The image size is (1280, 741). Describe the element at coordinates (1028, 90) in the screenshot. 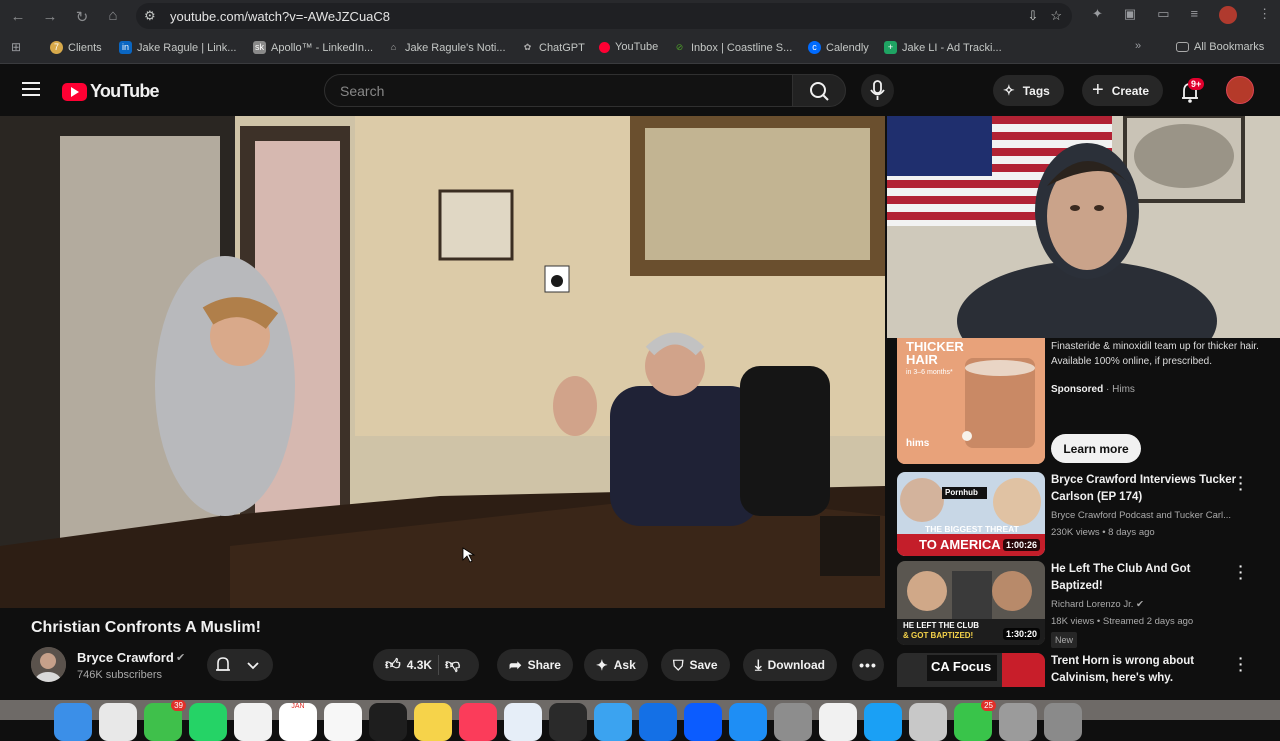

I see `tags-button: ✧ Tags` at that location.